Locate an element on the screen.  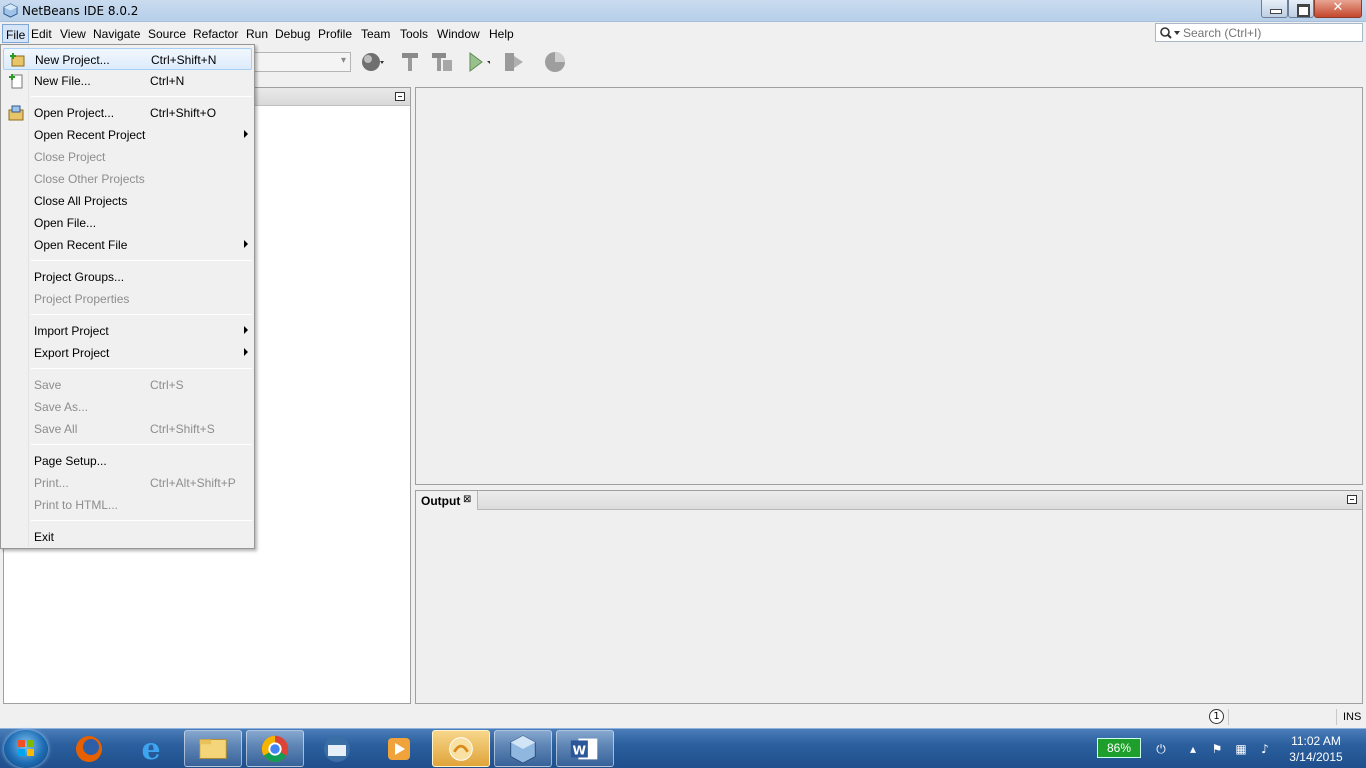
battery-indicator: 86% is located at coordinates (1119, 748).